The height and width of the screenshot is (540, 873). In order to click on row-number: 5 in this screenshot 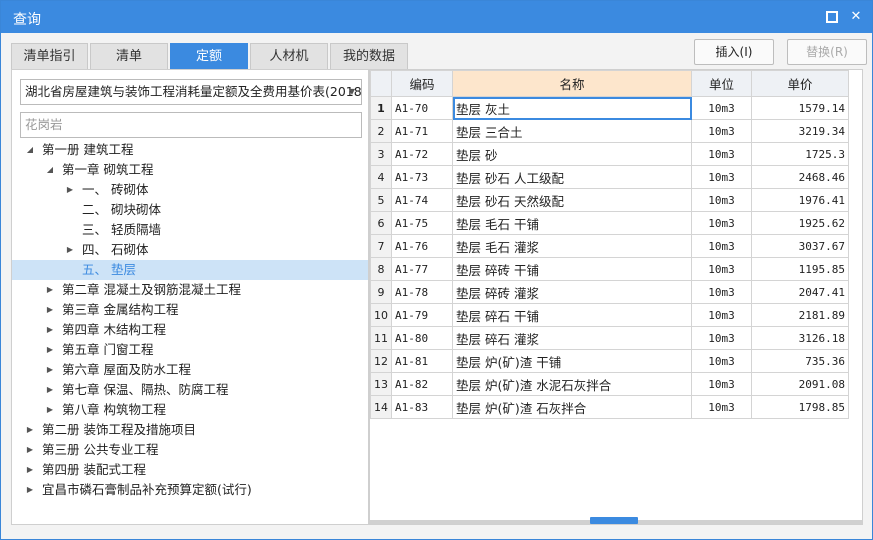, I will do `click(381, 200)`.